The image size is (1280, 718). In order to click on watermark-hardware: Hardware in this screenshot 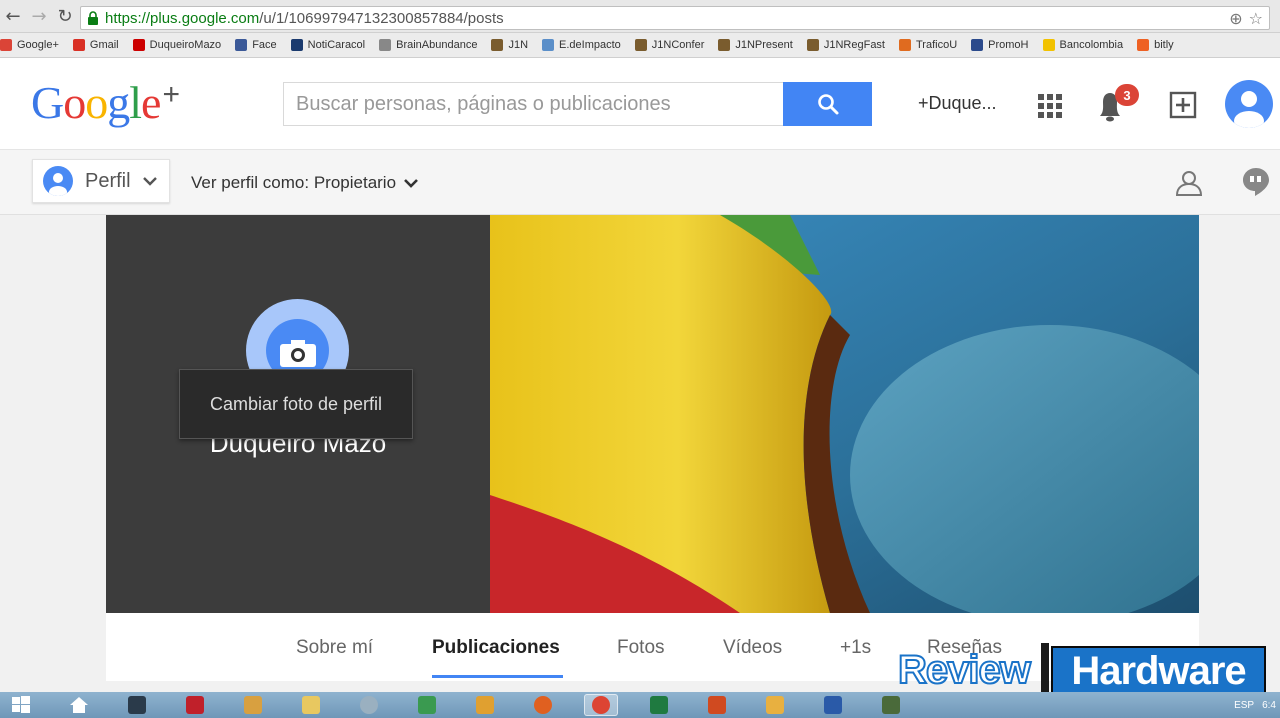, I will do `click(1158, 671)`.